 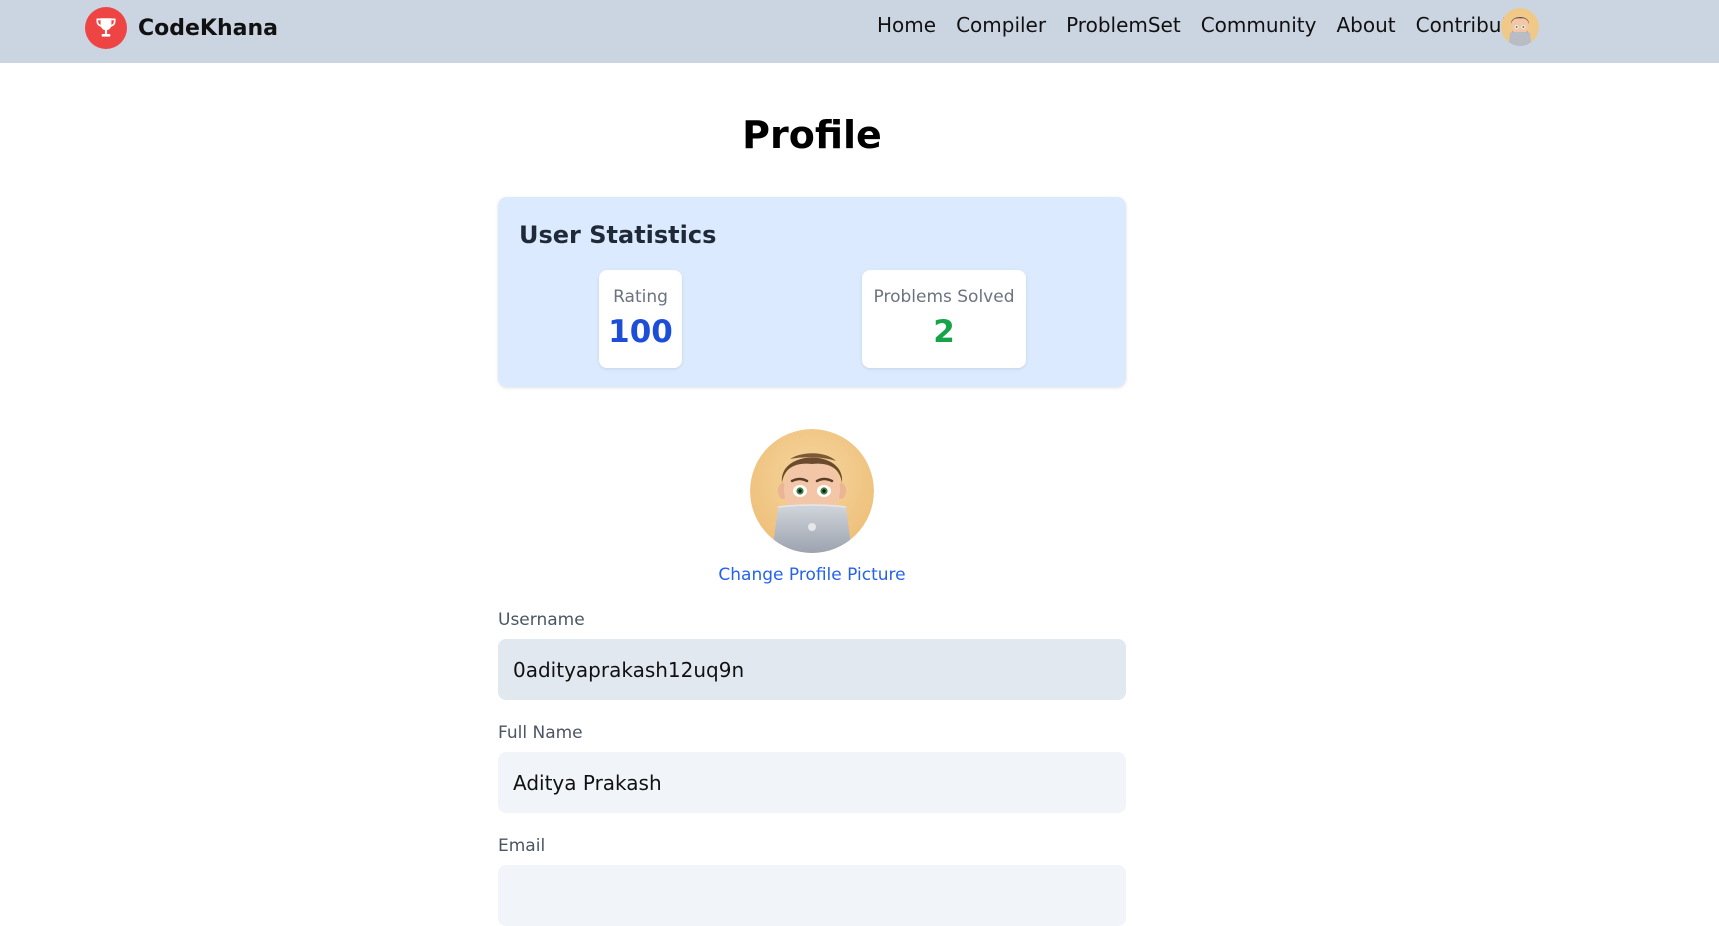 What do you see at coordinates (812, 575) in the screenshot?
I see `change-profile-picture-link: Change Profile Picture` at bounding box center [812, 575].